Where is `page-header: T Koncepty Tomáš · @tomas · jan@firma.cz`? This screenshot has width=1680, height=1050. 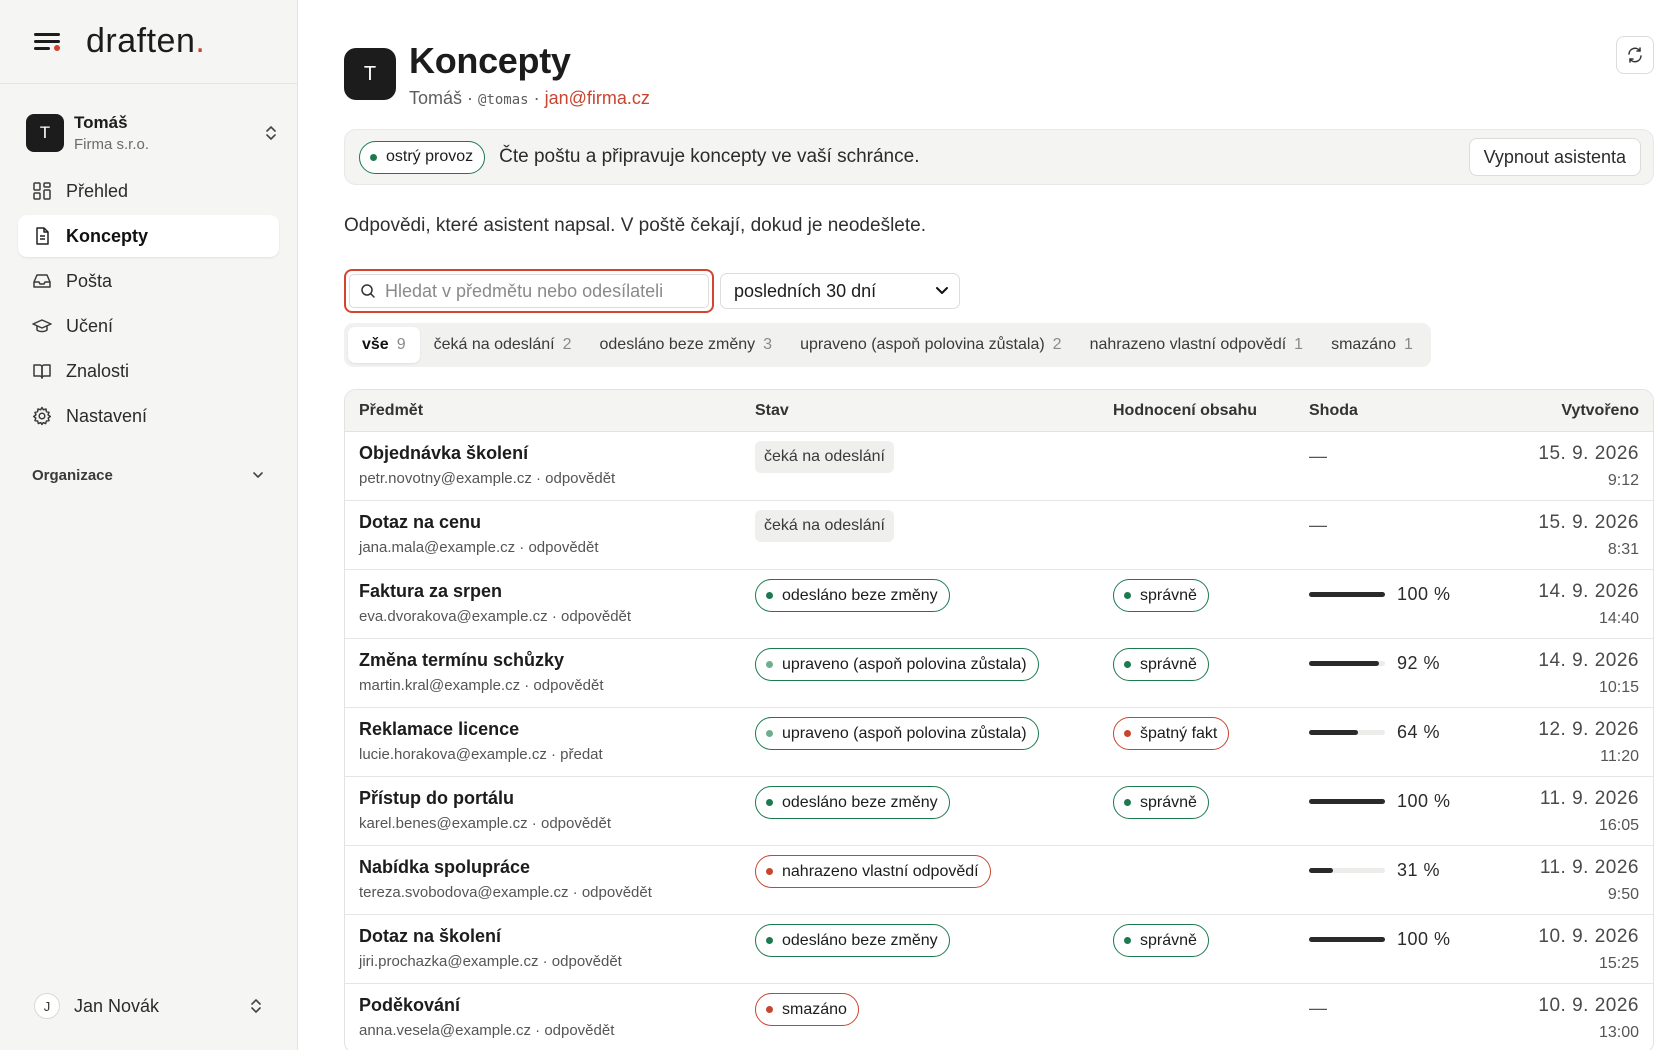
page-header: T Koncepty Tomáš · @tomas · jan@firma.cz is located at coordinates (999, 74).